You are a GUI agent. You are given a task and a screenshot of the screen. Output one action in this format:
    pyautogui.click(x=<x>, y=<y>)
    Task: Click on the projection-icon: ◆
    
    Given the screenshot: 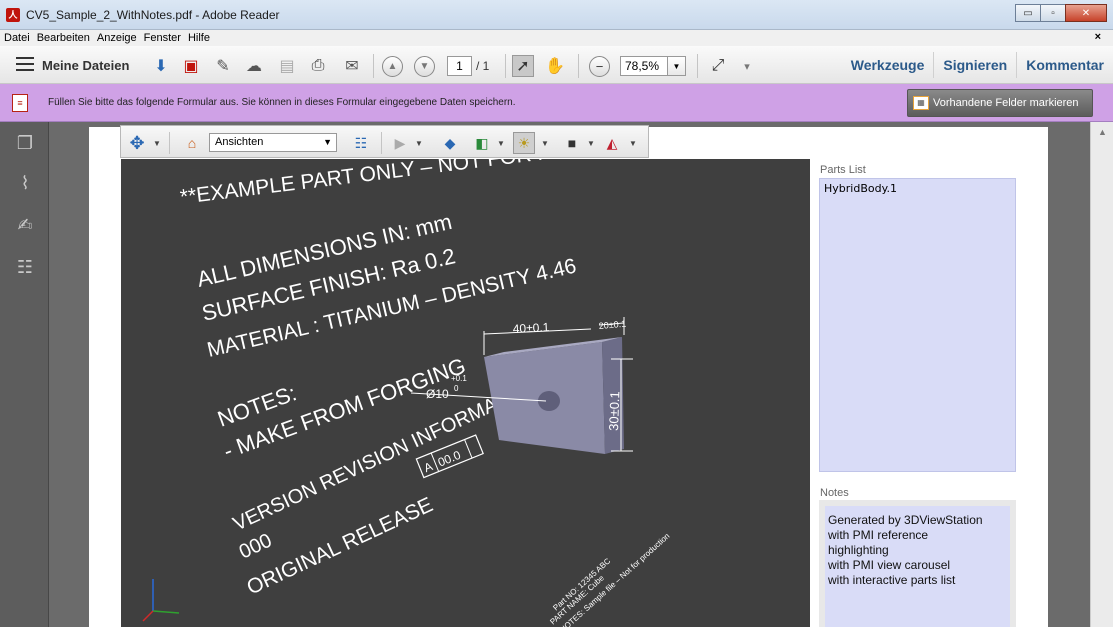 What is the action you would take?
    pyautogui.click(x=450, y=143)
    